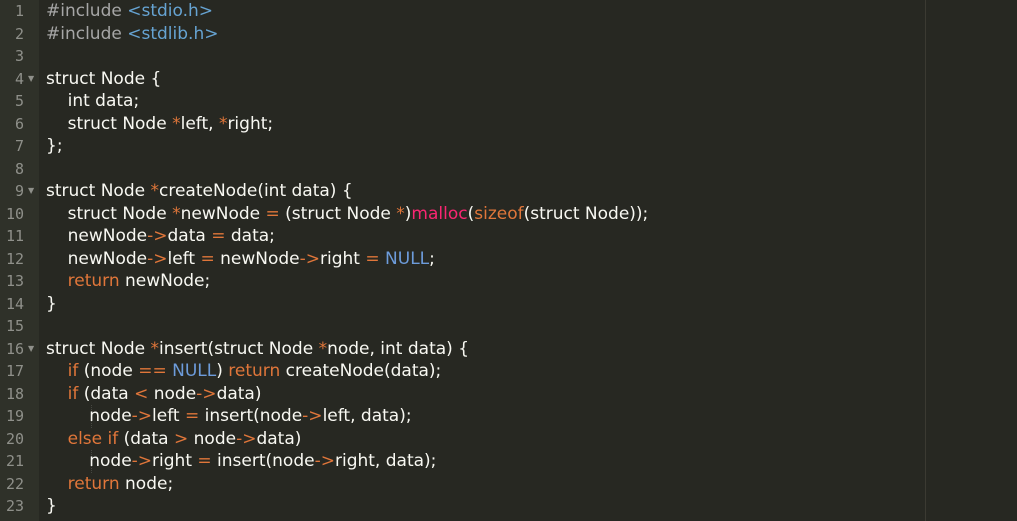  What do you see at coordinates (508, 484) in the screenshot?
I see `code-line: 22 return node;` at bounding box center [508, 484].